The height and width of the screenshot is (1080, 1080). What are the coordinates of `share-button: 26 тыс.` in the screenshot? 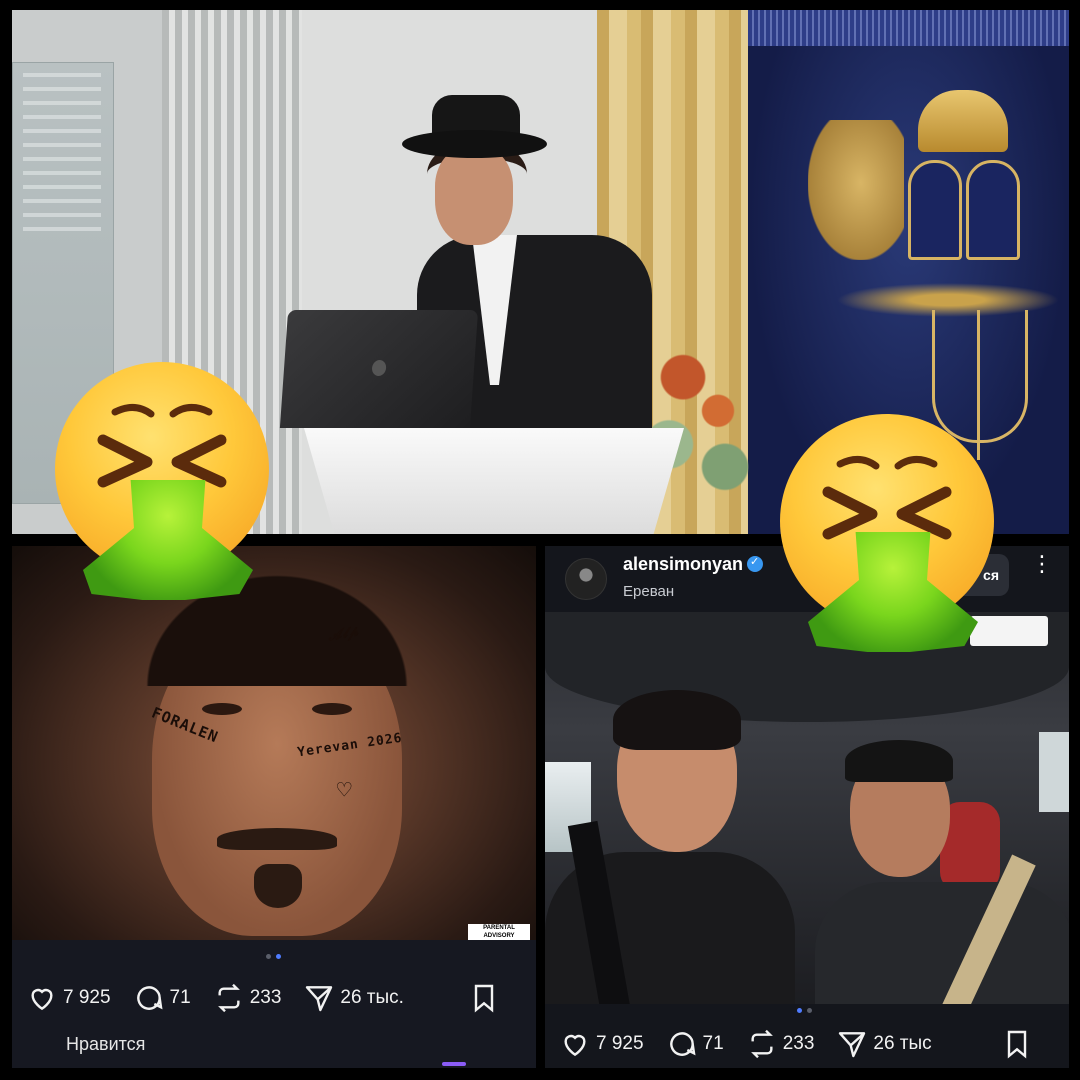 It's located at (353, 998).